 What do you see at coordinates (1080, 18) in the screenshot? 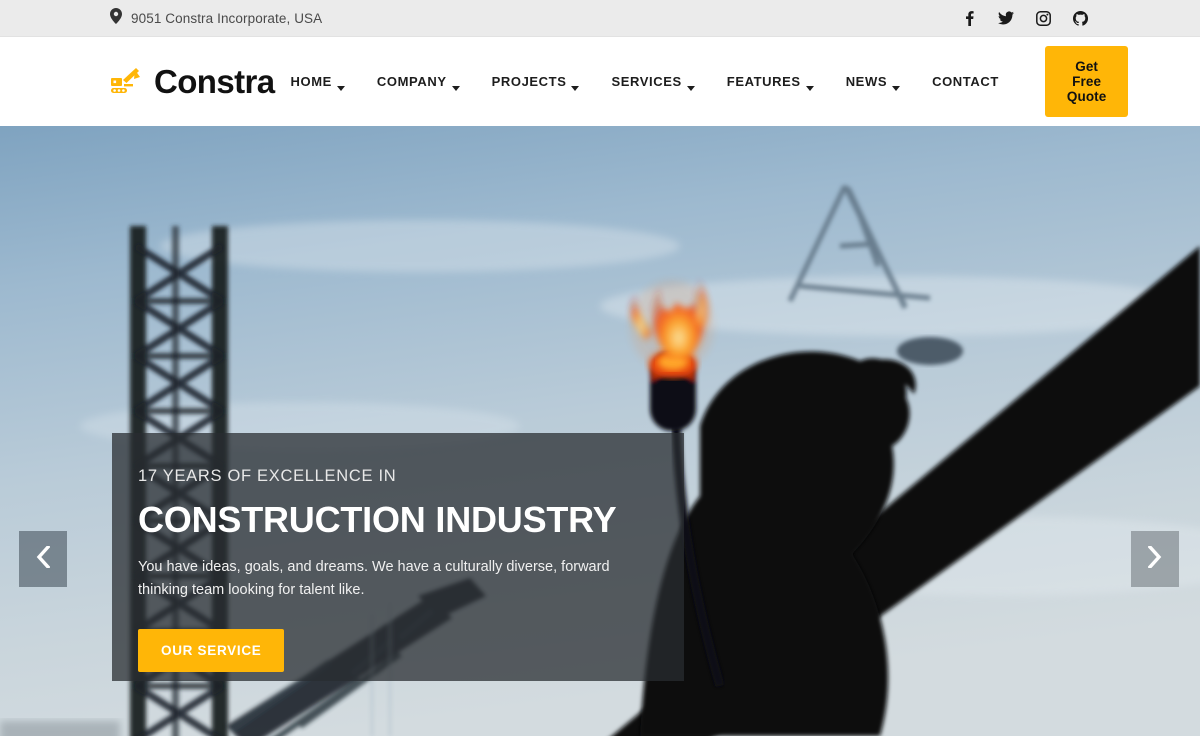
I see `github-icon` at bounding box center [1080, 18].